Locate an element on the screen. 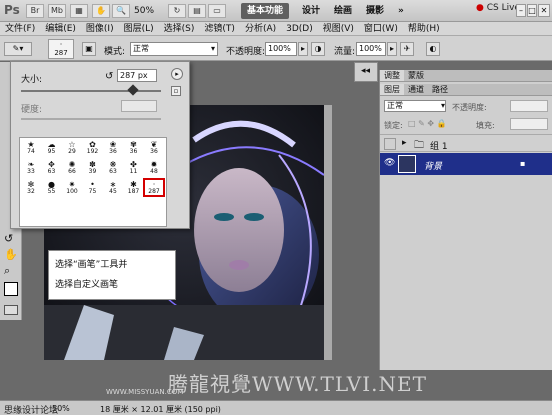 This screenshot has height=415, width=552. menu-filter: 滤镜(T) is located at coordinates (219, 28).